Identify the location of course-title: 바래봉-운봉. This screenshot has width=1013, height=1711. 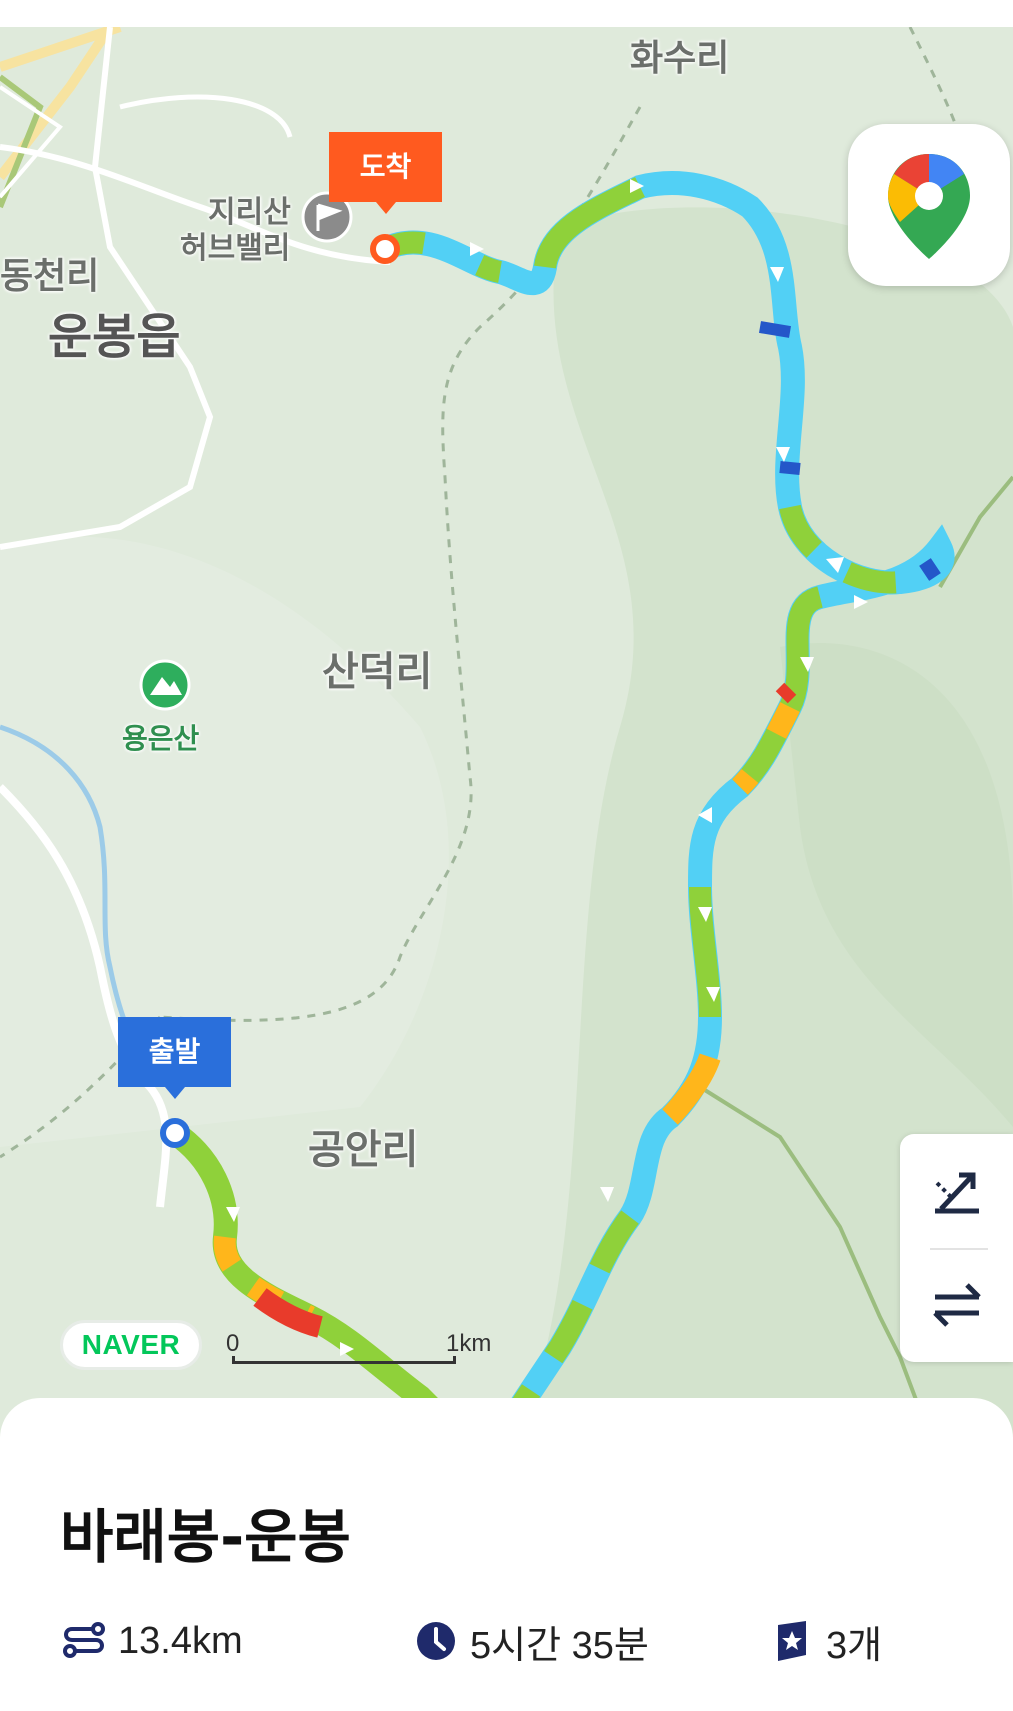
(205, 1537).